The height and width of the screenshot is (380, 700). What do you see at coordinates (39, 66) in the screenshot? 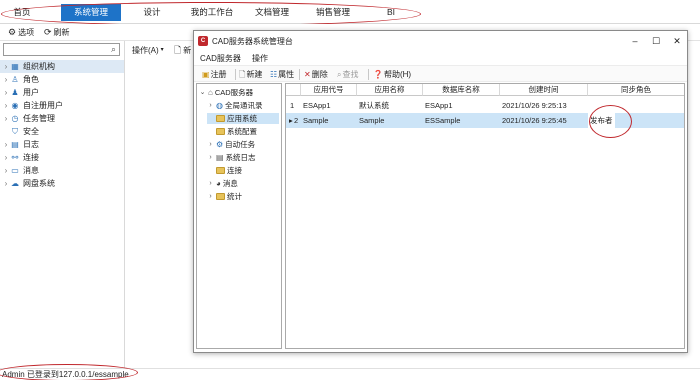
I see `sidebar-item-label: 组织机构` at bounding box center [39, 66].